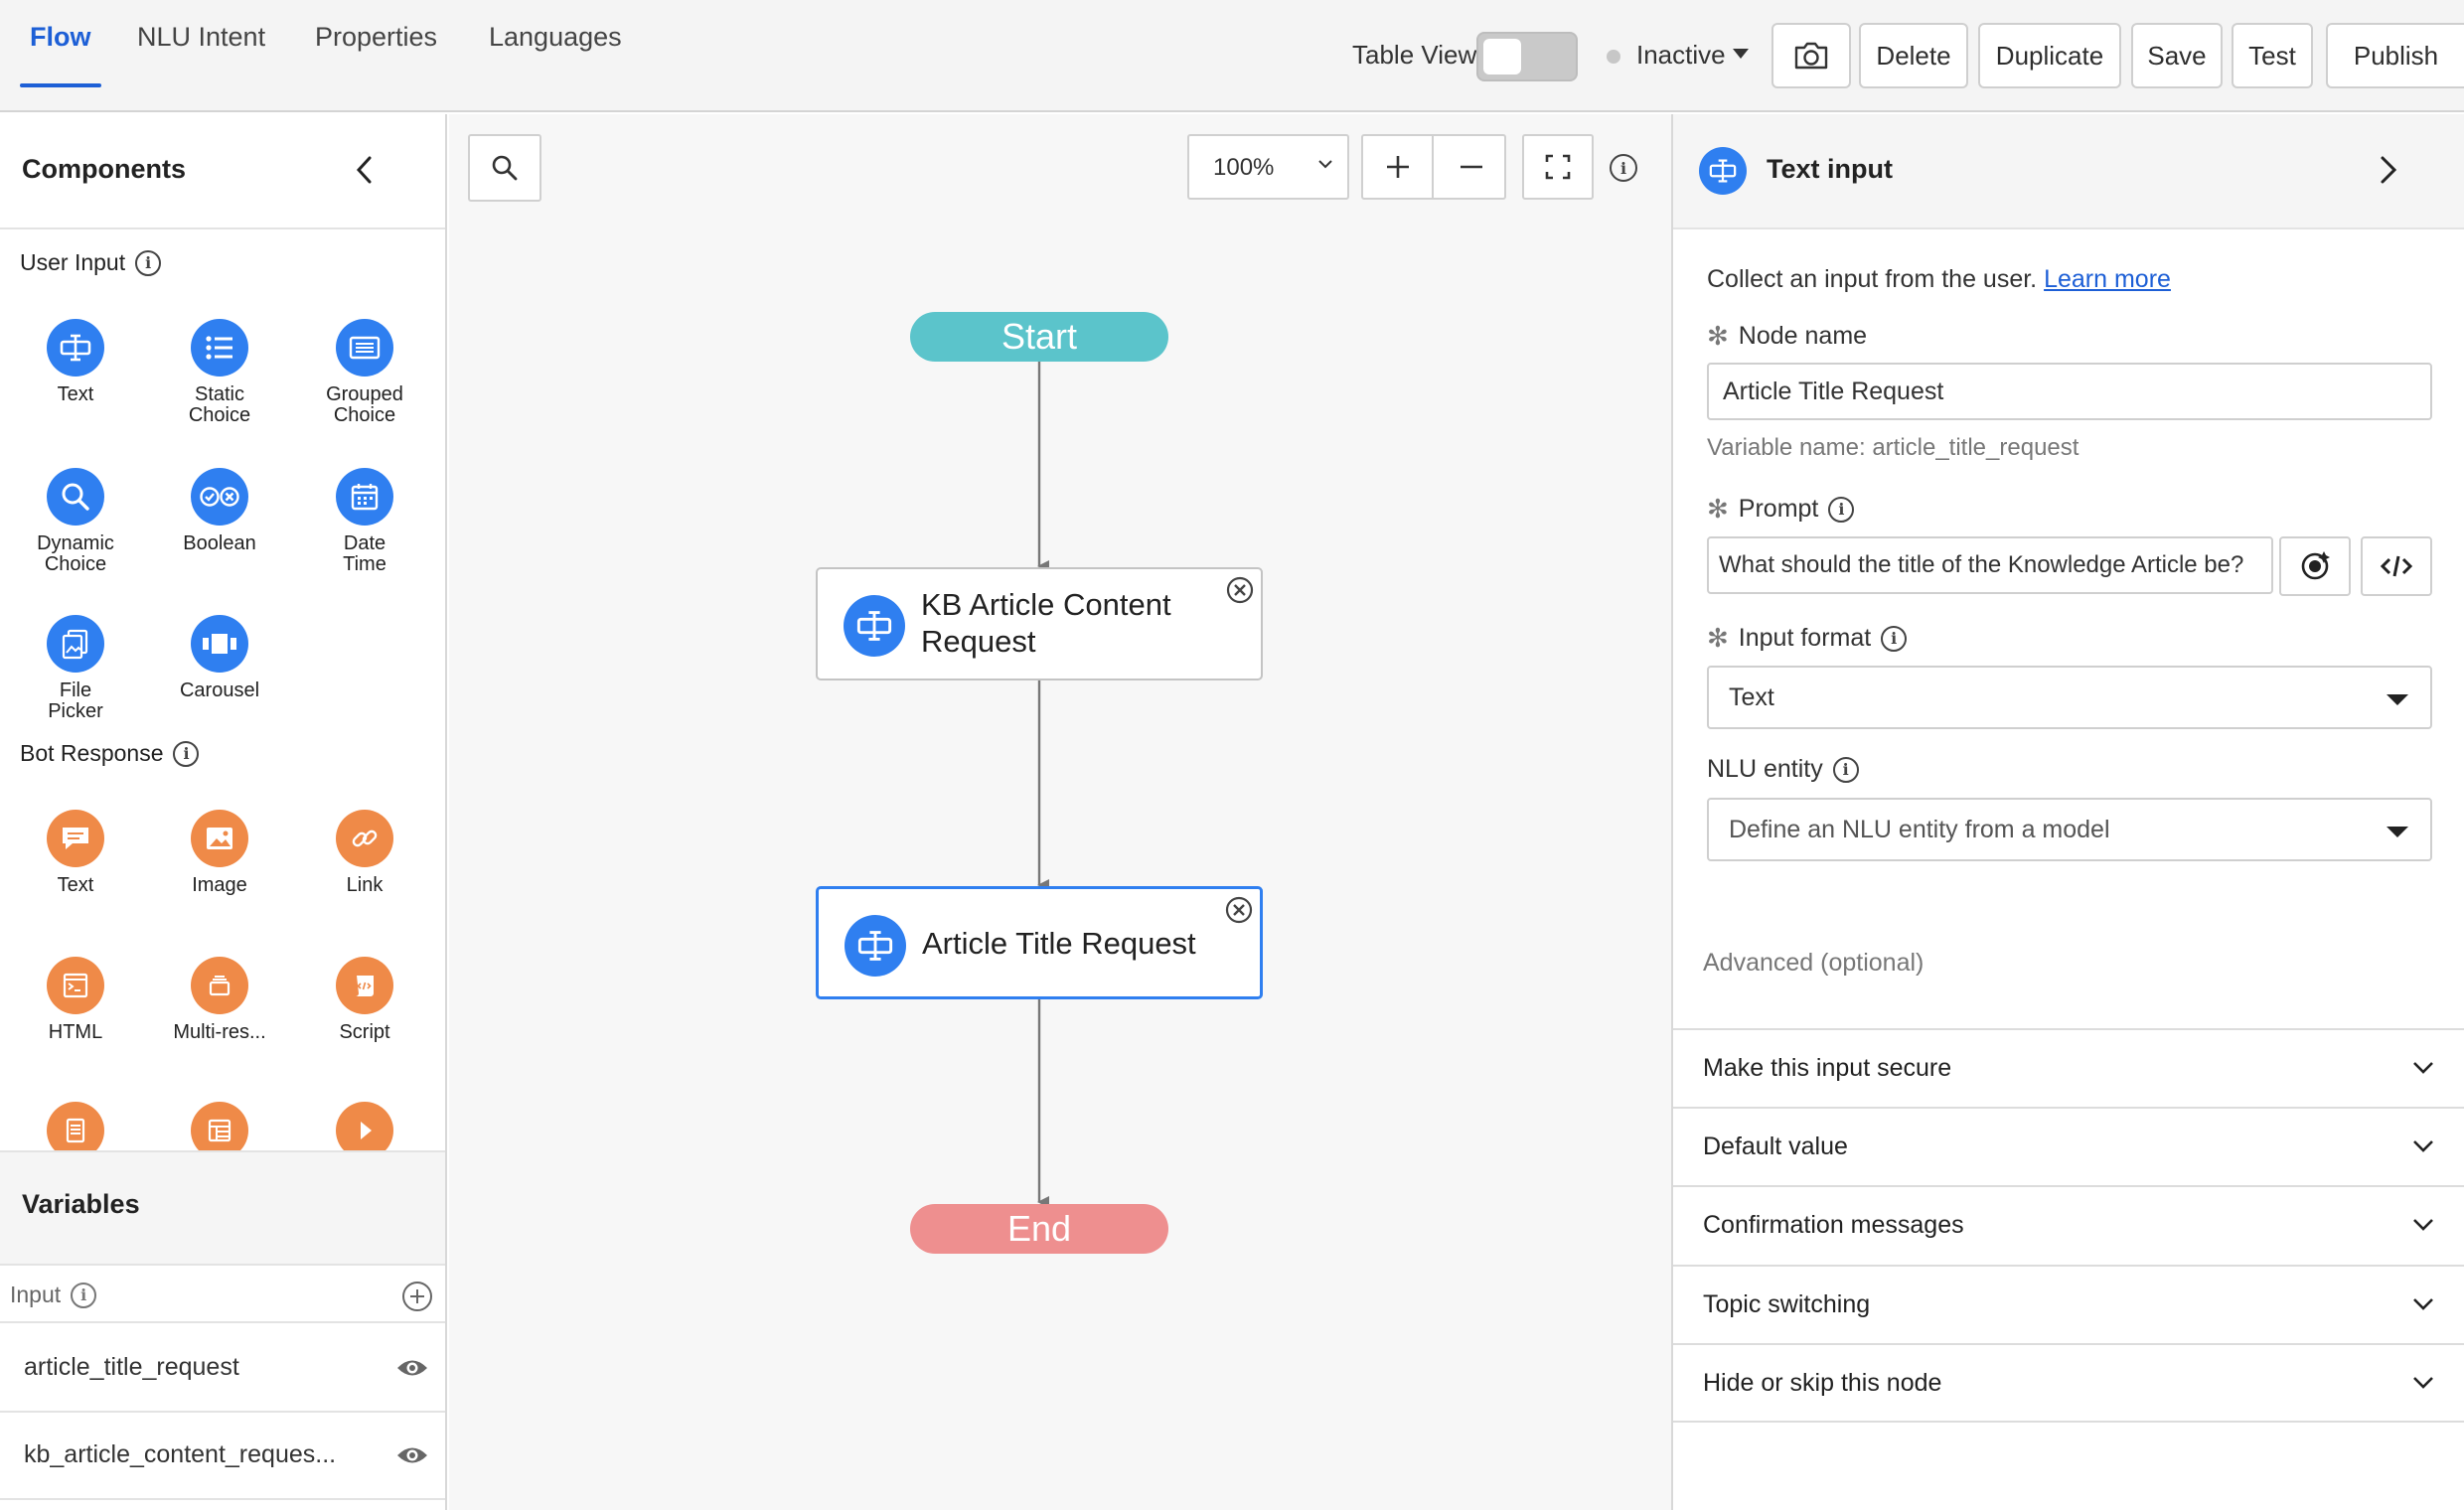 The height and width of the screenshot is (1510, 2464). Describe the element at coordinates (219, 838) in the screenshot. I see `image-icon` at that location.